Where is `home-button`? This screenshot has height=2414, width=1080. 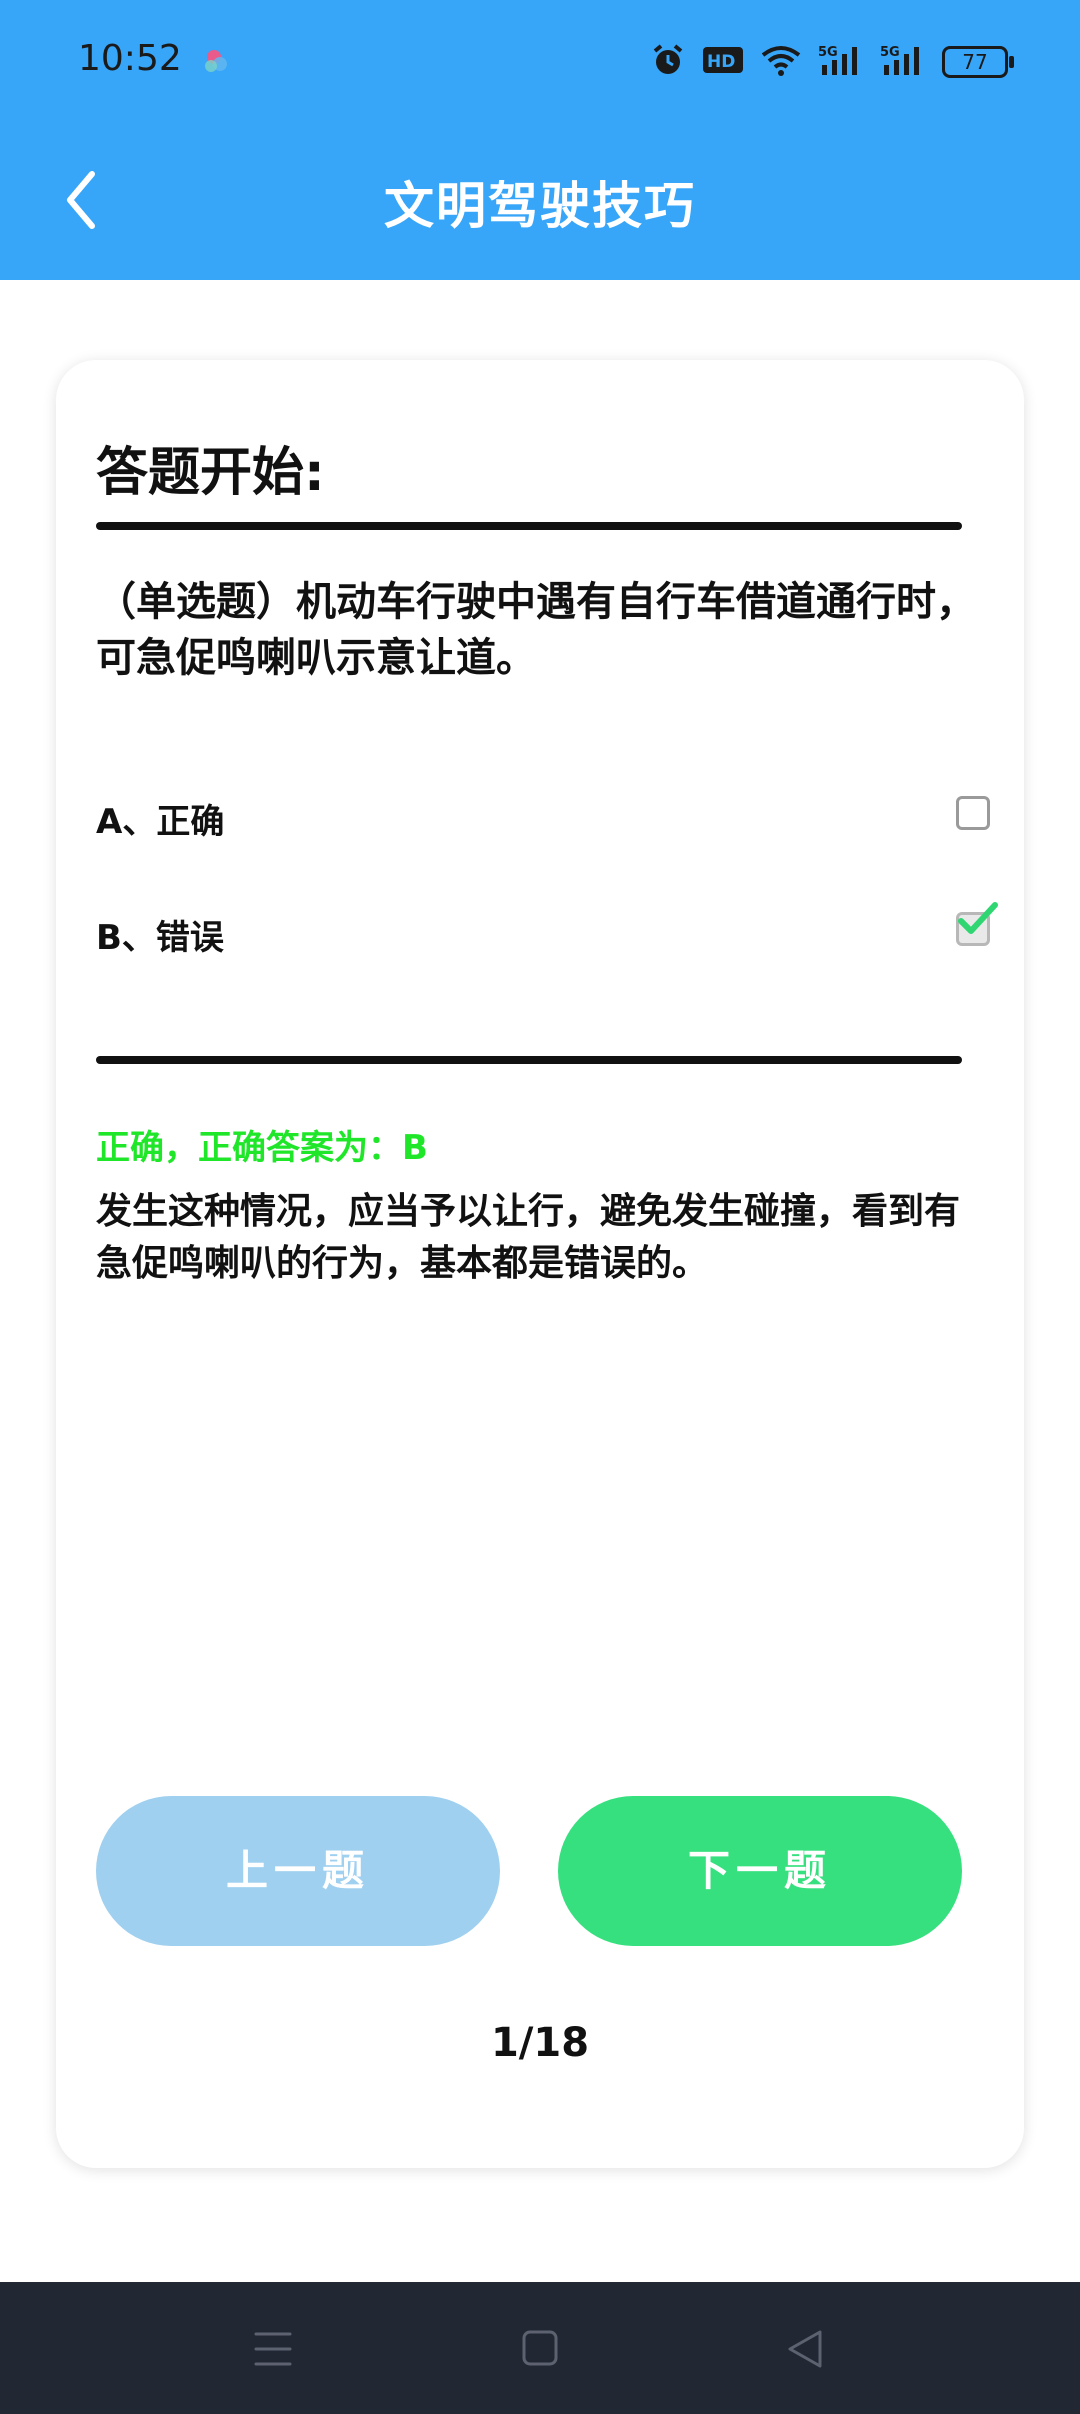
home-button is located at coordinates (540, 2349).